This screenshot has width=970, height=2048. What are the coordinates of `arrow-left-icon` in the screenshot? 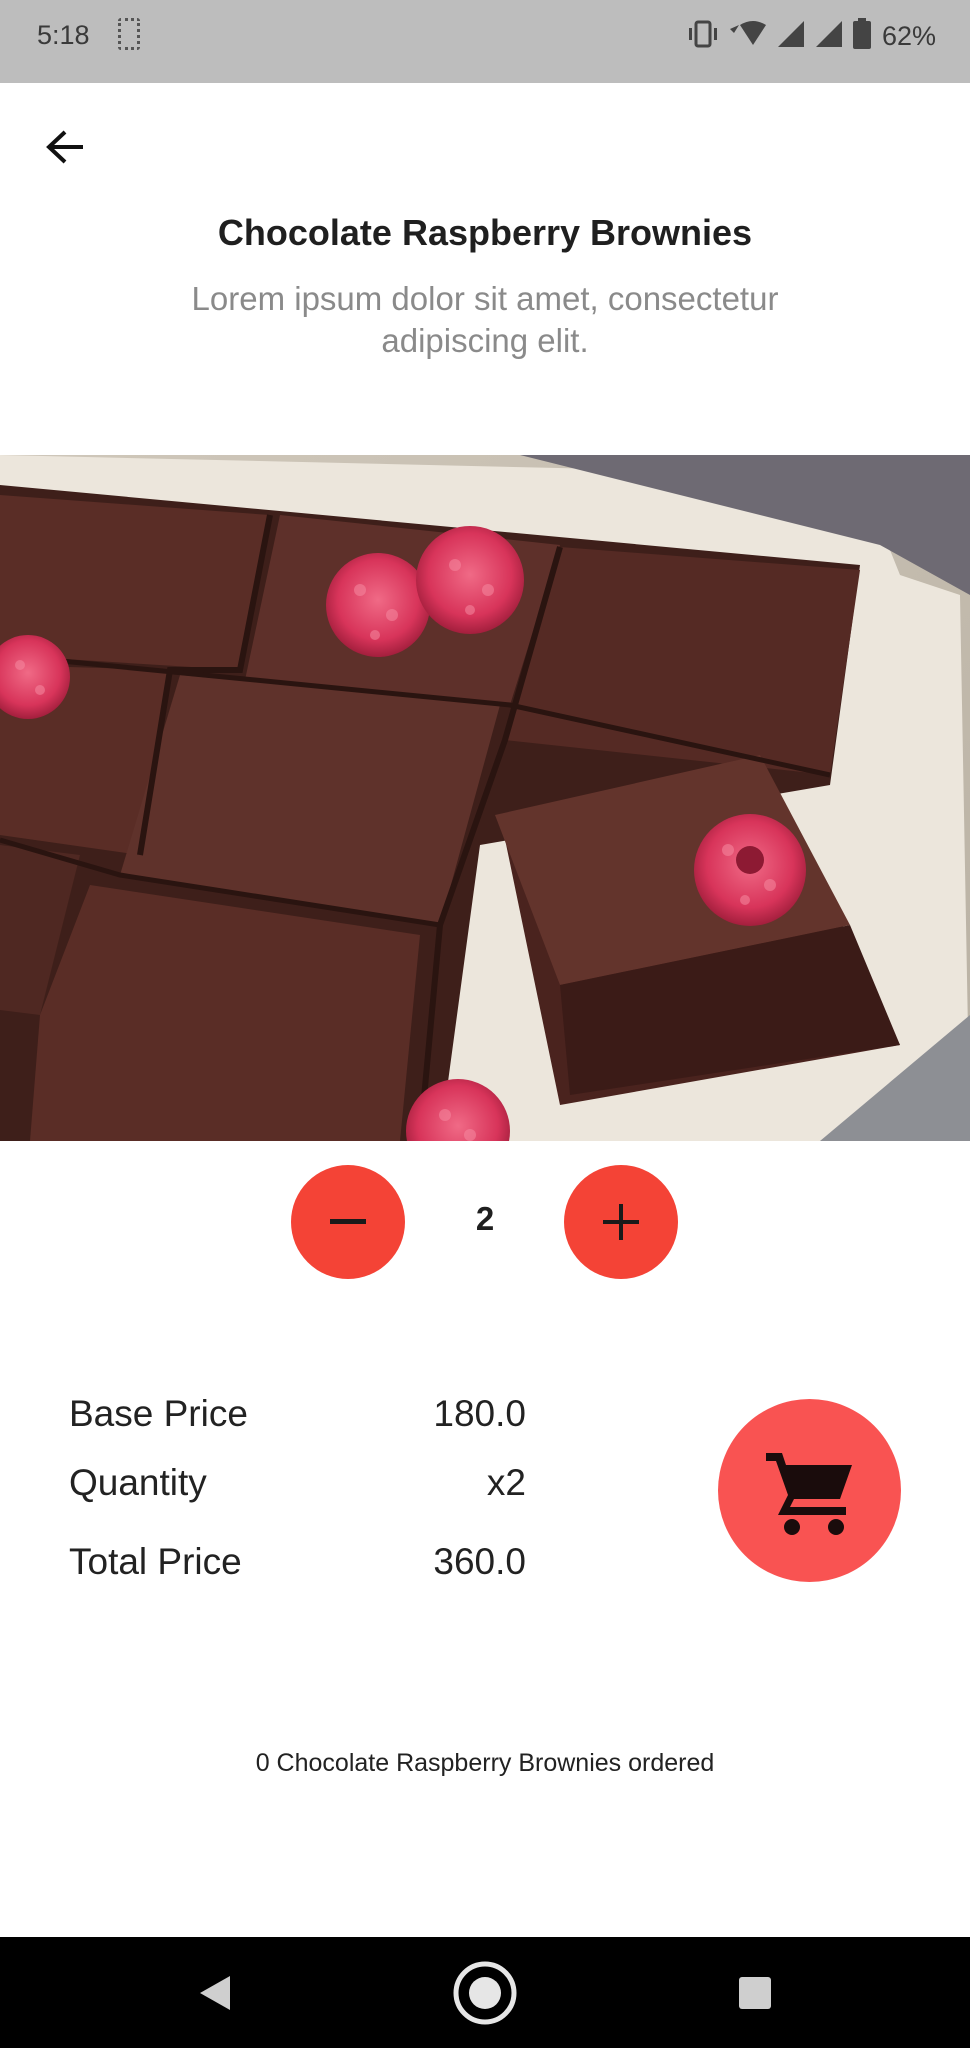 It's located at (64, 147).